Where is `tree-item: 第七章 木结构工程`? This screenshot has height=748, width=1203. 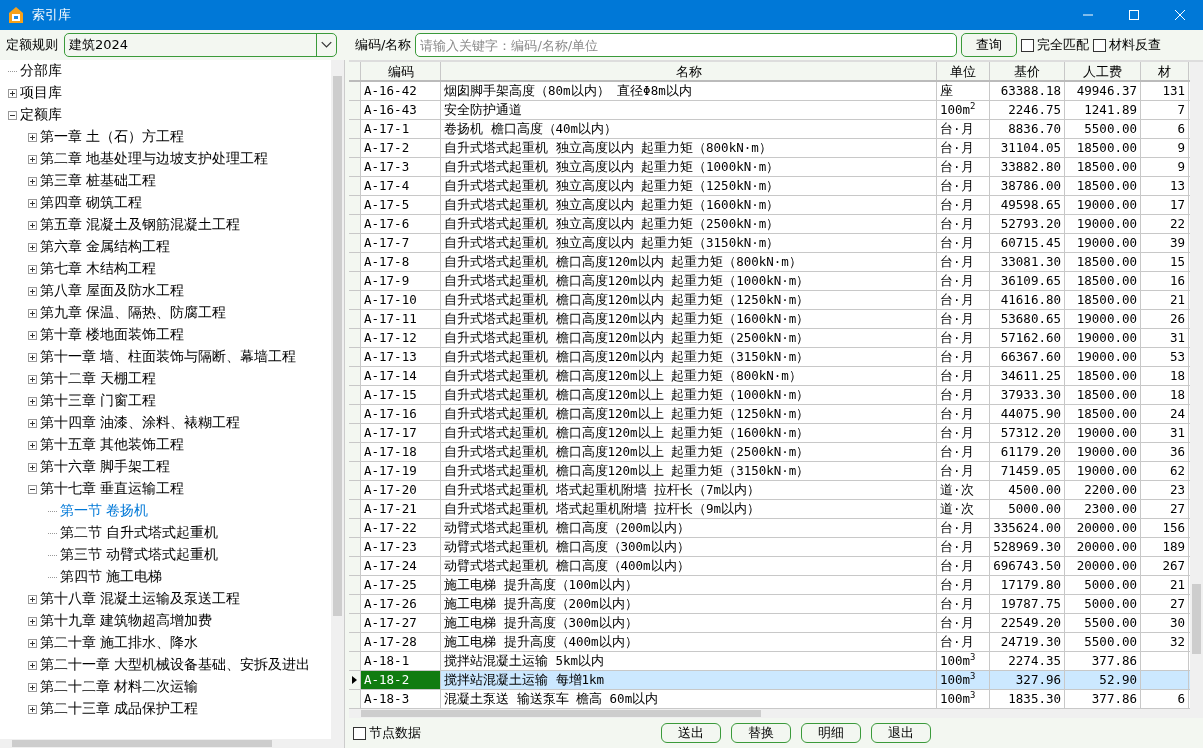 tree-item: 第七章 木结构工程 is located at coordinates (98, 269).